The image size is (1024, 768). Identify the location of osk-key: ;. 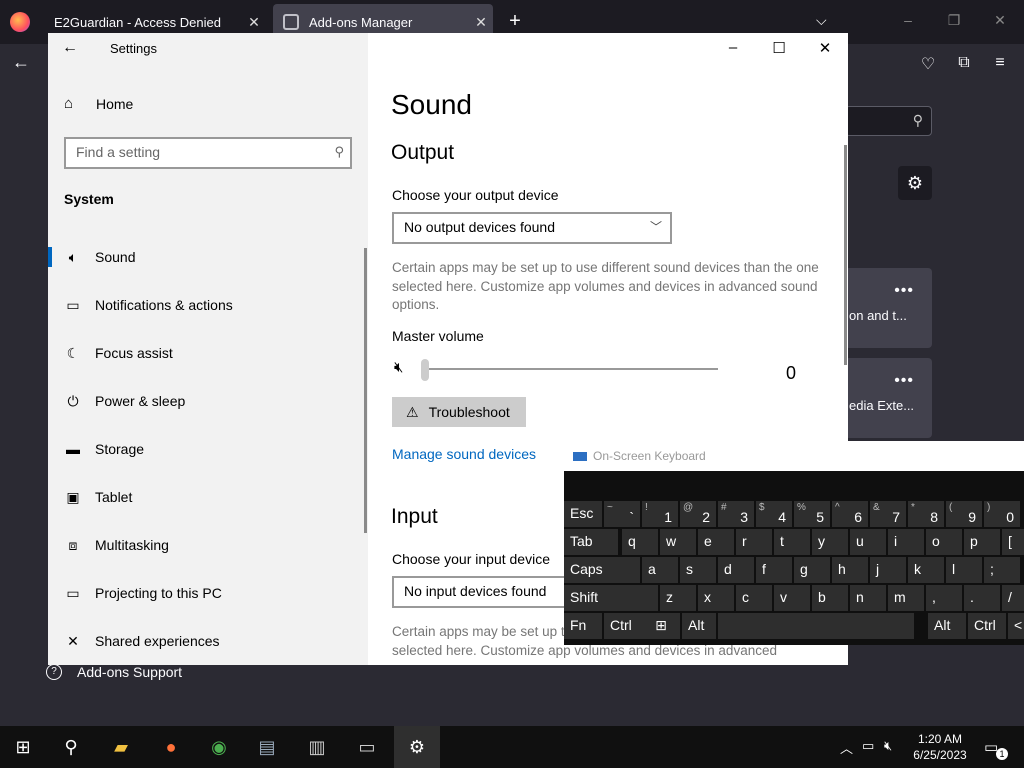
(1002, 570).